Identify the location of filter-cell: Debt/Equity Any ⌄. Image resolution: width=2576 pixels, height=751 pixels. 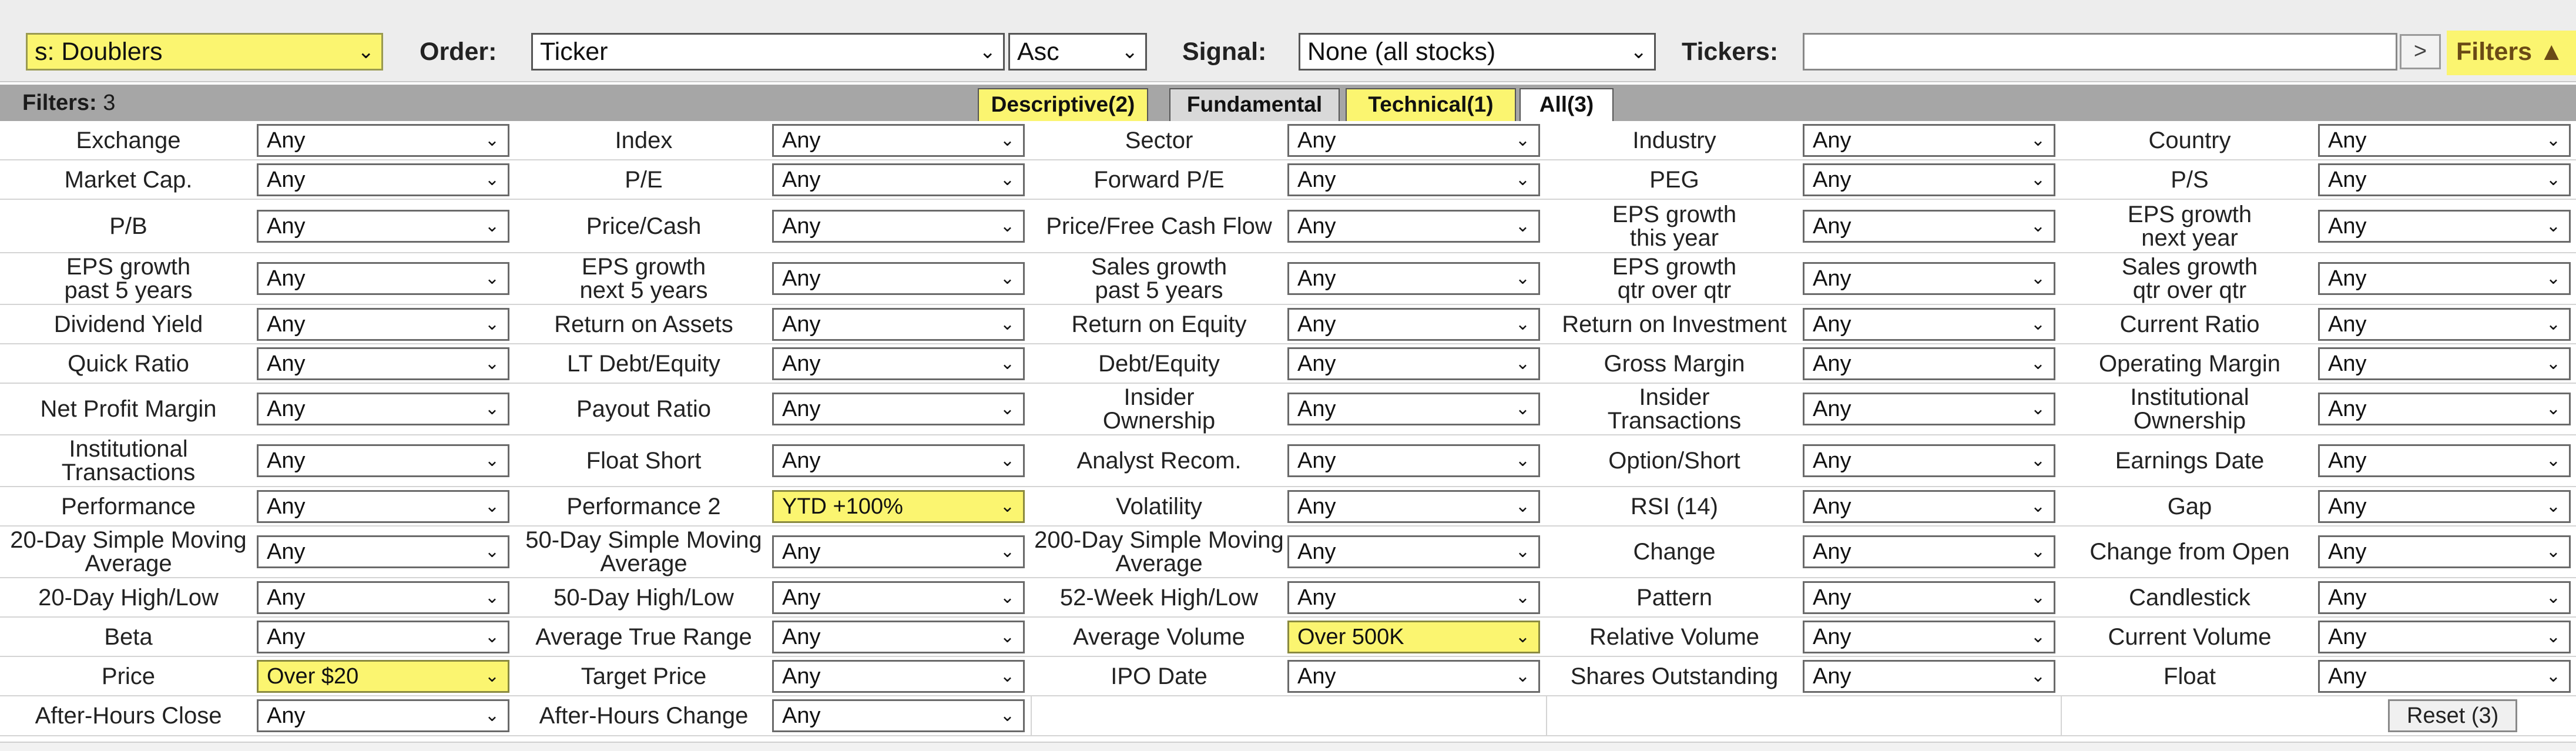
(1288, 364).